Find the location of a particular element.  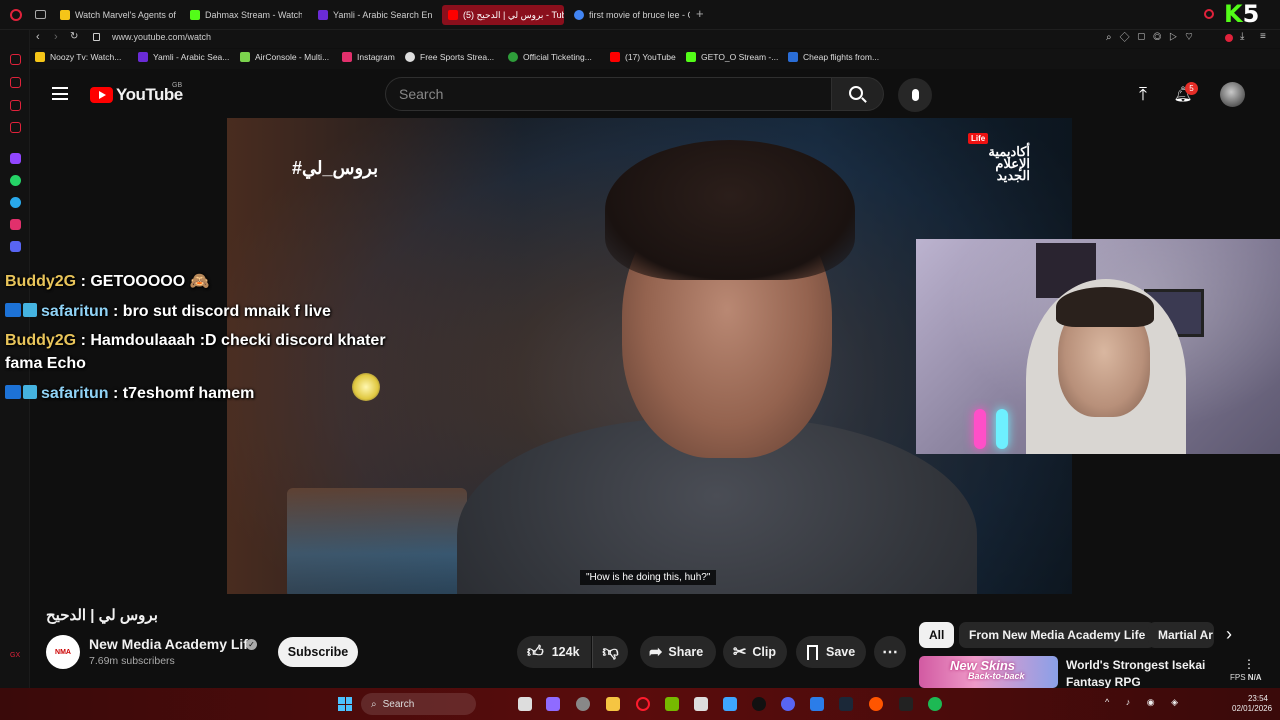

channel-name: New Media Academy Life is located at coordinates (172, 644).